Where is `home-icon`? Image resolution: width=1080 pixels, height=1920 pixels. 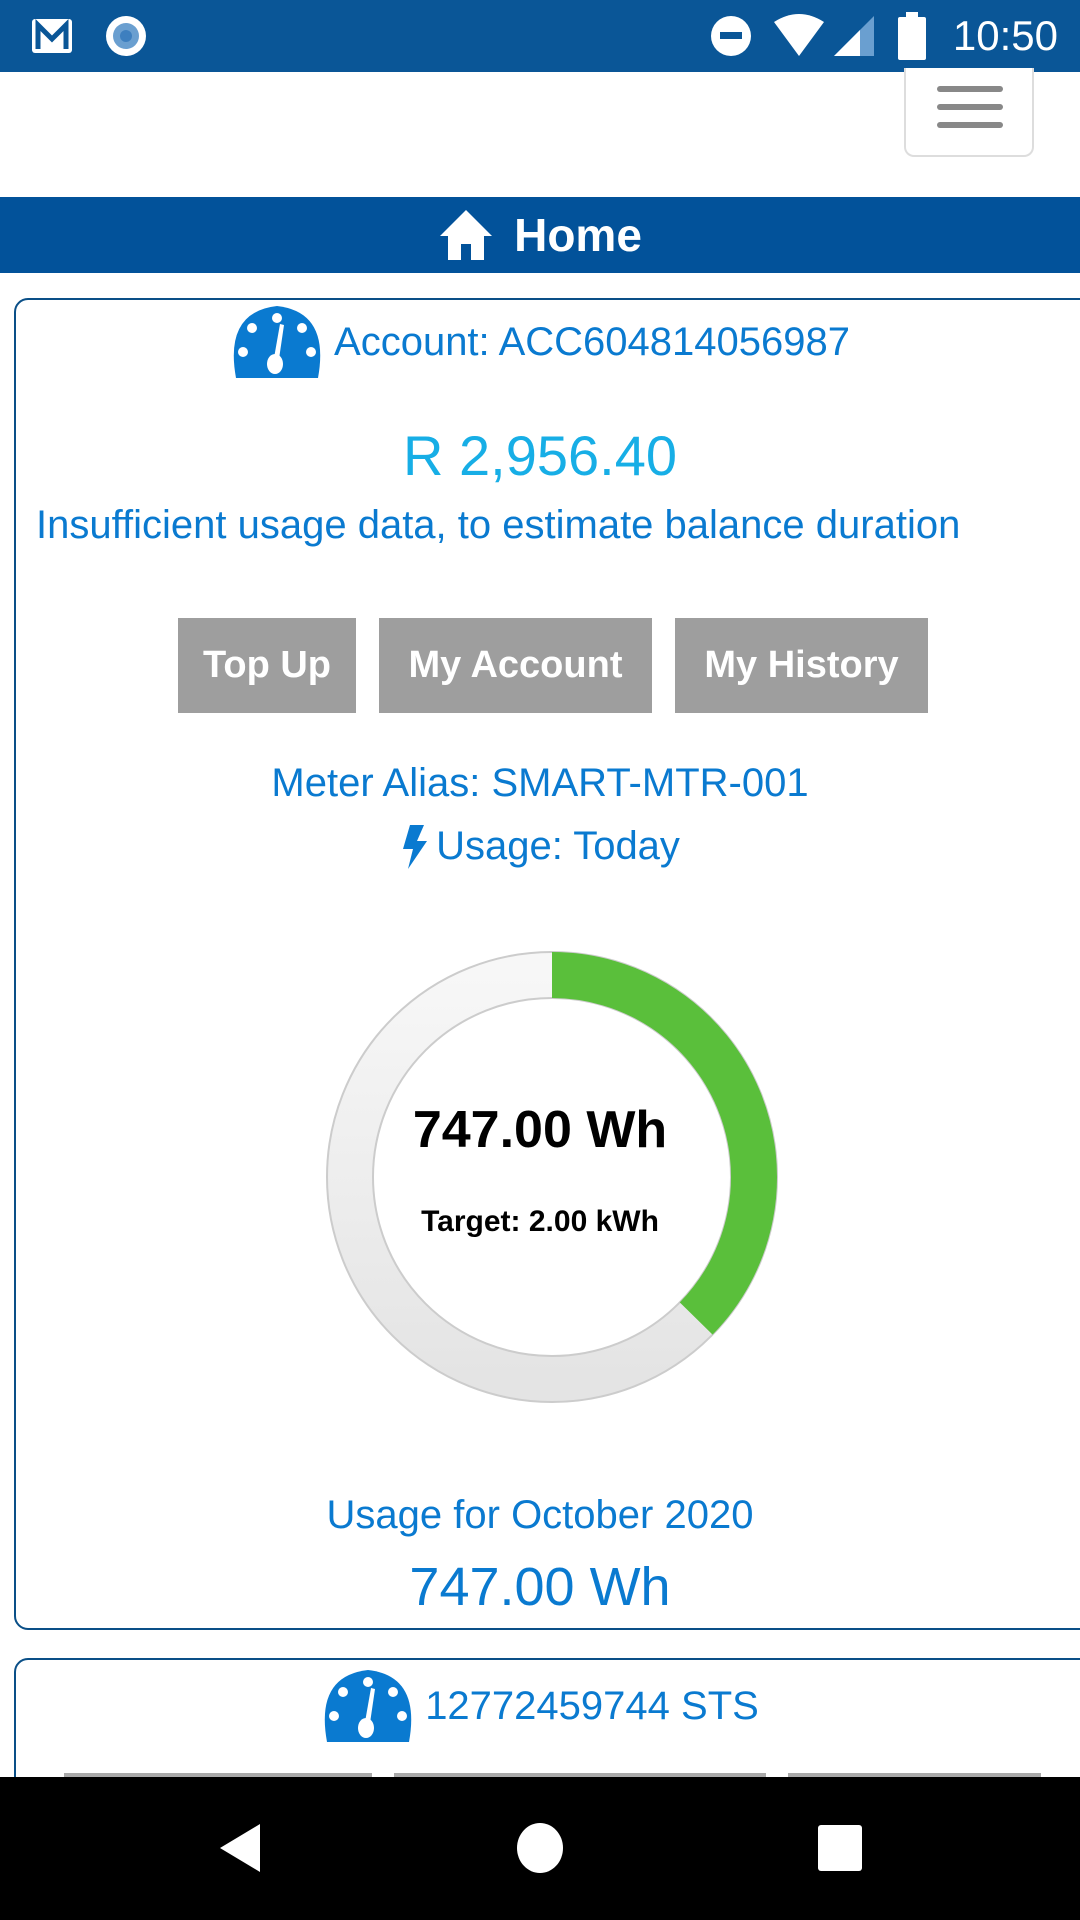
home-icon is located at coordinates (466, 235).